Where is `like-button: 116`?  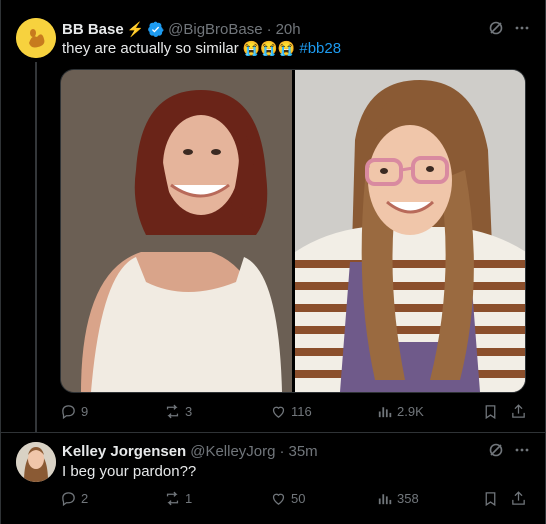 like-button: 116 is located at coordinates (291, 411).